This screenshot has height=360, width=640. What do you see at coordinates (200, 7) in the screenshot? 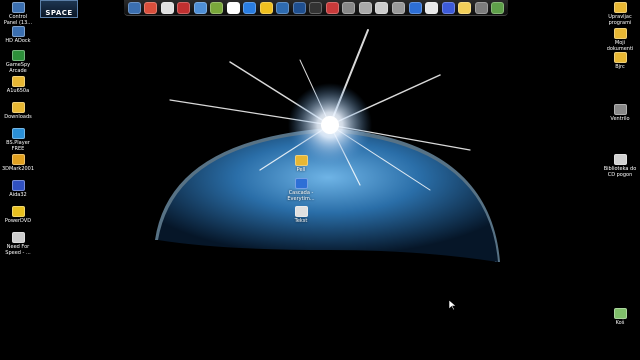
I see `network-icon` at bounding box center [200, 7].